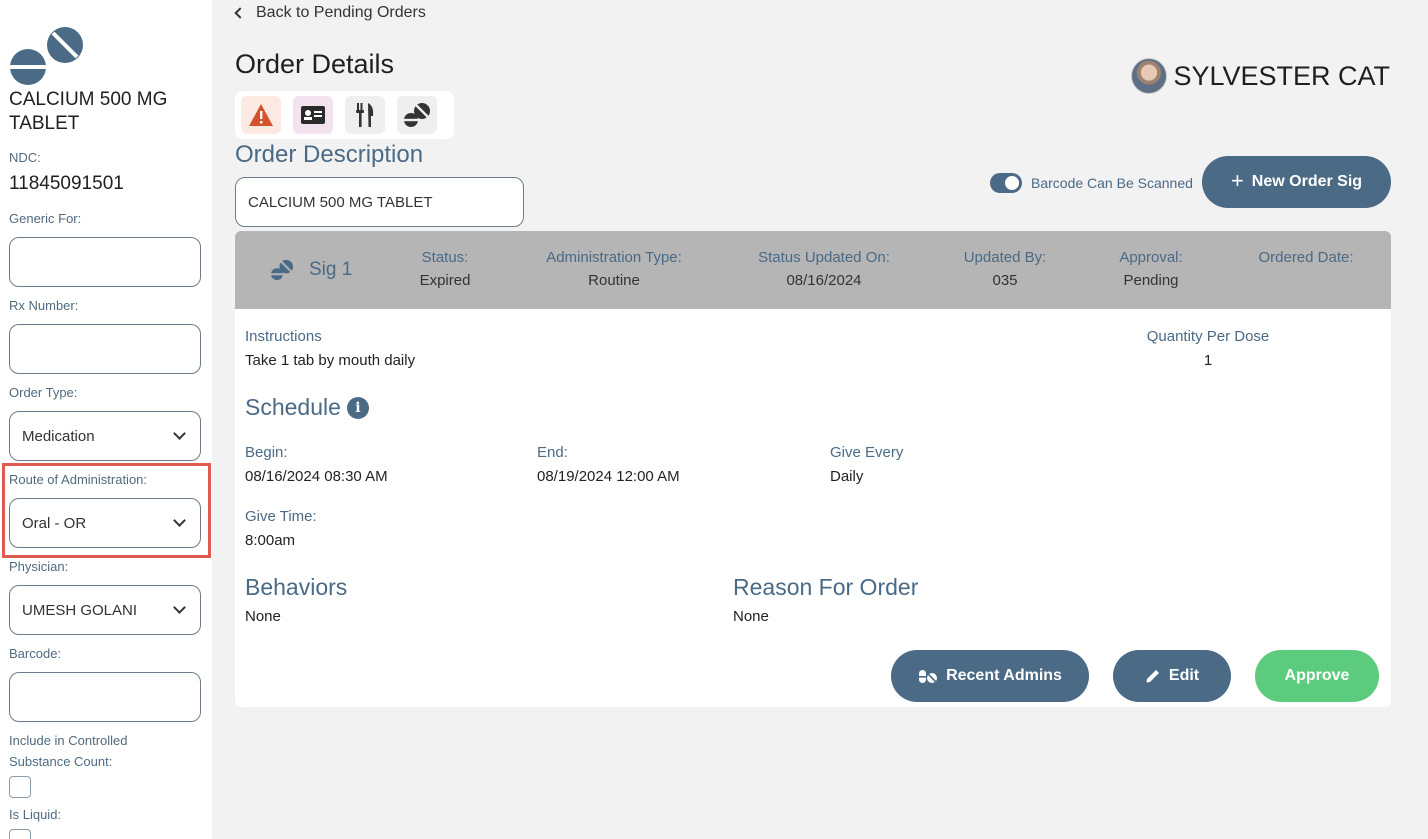 The width and height of the screenshot is (1428, 839). What do you see at coordinates (847, 476) in the screenshot?
I see `give-every-value: Daily` at bounding box center [847, 476].